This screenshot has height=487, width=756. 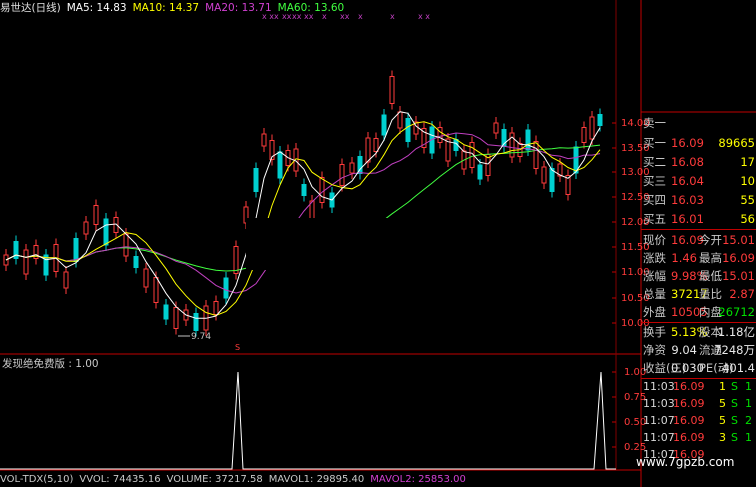 What do you see at coordinates (684, 350) in the screenshot?
I see `stat-value: 9.04` at bounding box center [684, 350].